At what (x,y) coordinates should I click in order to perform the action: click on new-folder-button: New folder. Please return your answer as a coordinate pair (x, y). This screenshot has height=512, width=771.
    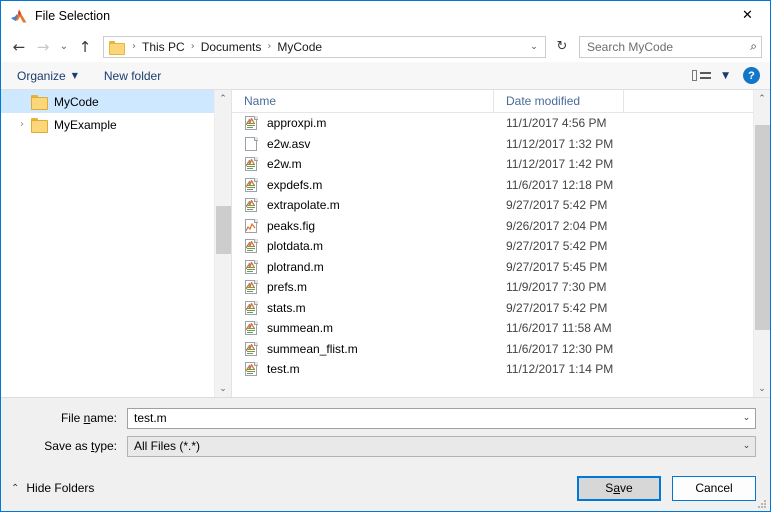
    Looking at the image, I should click on (132, 76).